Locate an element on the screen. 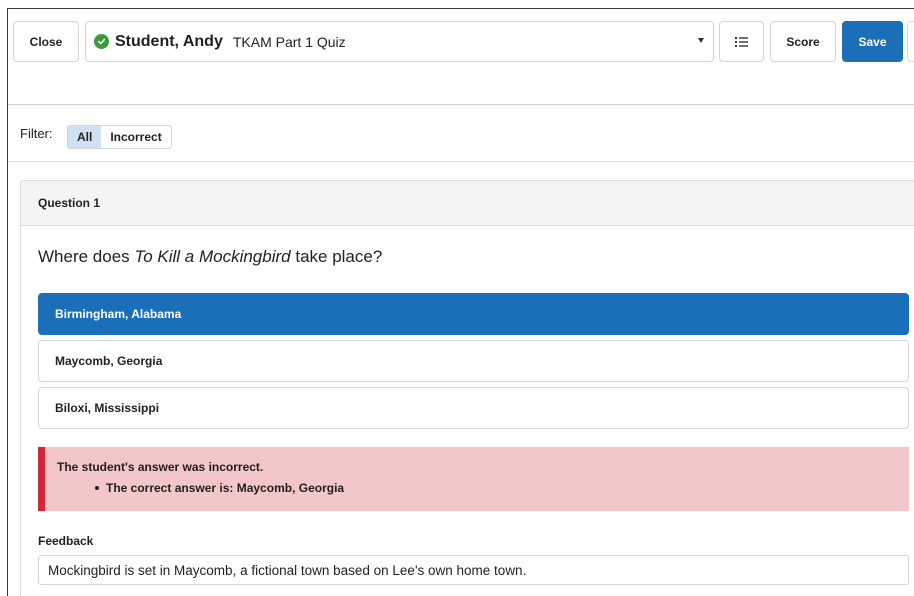 The width and height of the screenshot is (914, 596). close-button: Close is located at coordinates (46, 41).